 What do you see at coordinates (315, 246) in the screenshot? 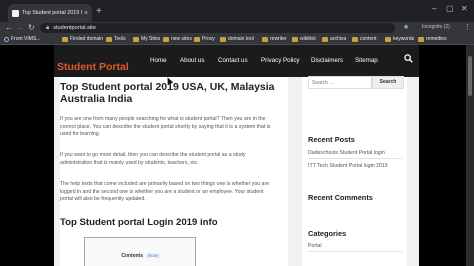
I see `category-link: Portal` at bounding box center [315, 246].